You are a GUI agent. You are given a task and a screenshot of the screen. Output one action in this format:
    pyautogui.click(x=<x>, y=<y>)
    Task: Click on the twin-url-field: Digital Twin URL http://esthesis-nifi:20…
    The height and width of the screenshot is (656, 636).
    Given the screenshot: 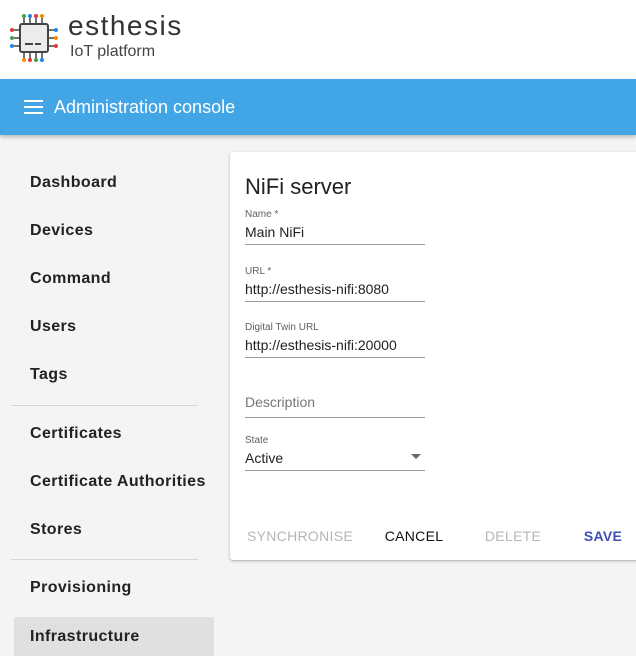 What is the action you would take?
    pyautogui.click(x=335, y=340)
    